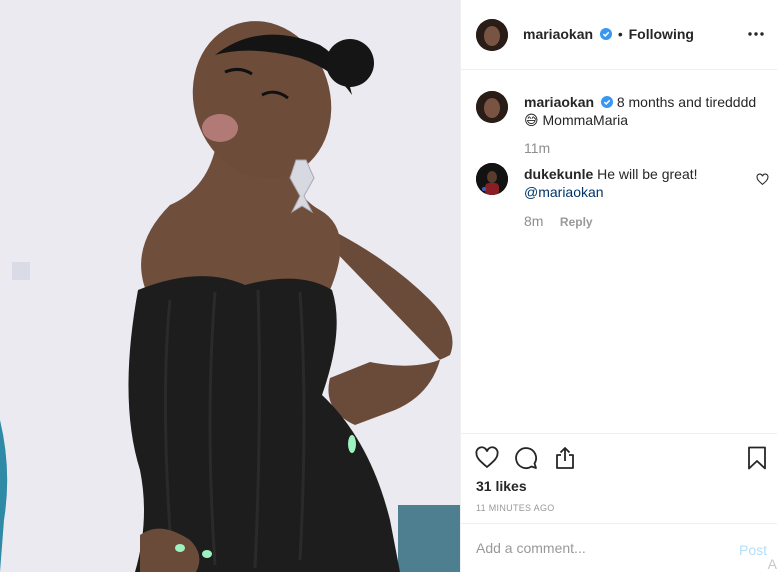 Image resolution: width=777 pixels, height=572 pixels. What do you see at coordinates (601, 548) in the screenshot?
I see `add-comment-input` at bounding box center [601, 548].